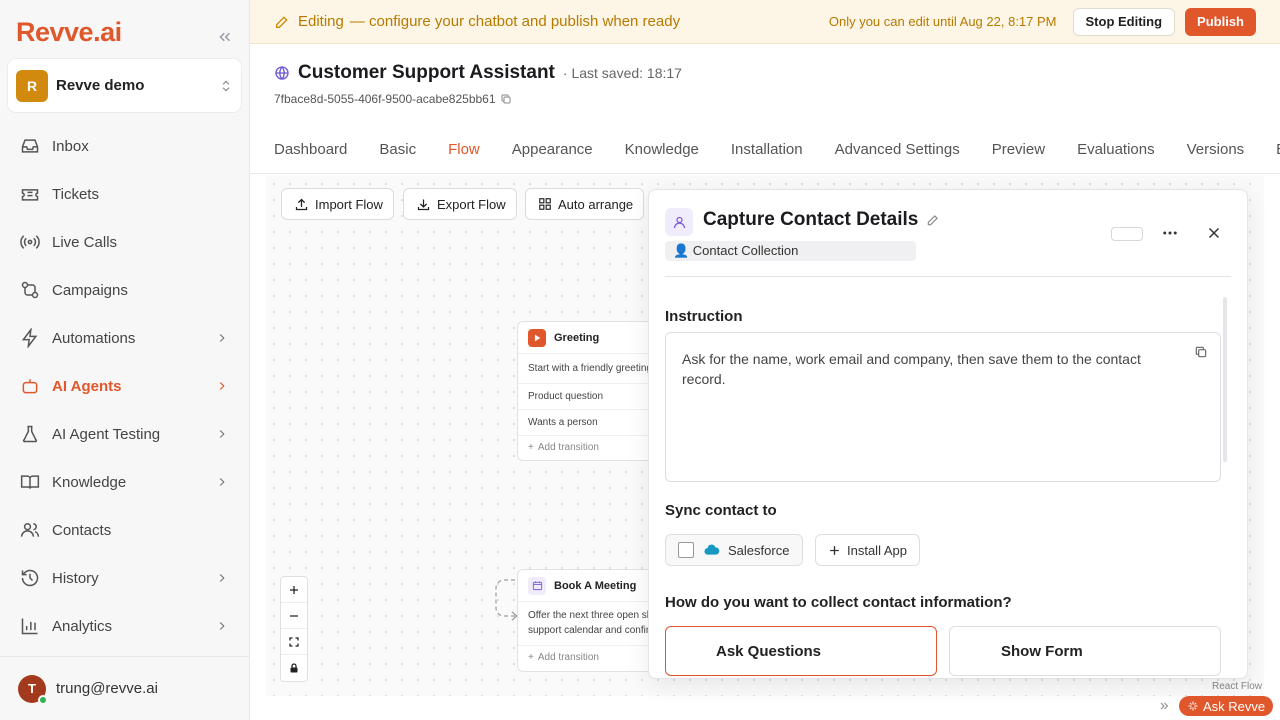  I want to click on ticket-icon, so click(30, 195).